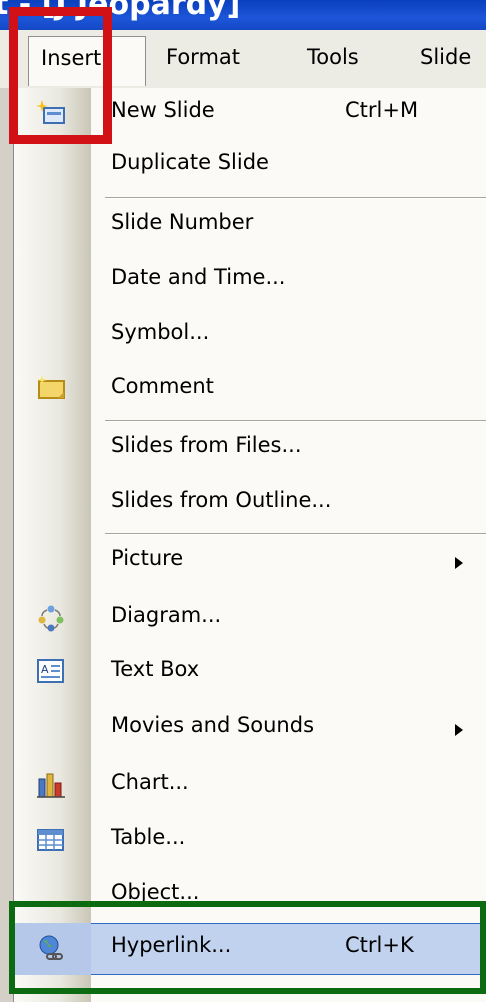 The image size is (486, 1002). Describe the element at coordinates (203, 57) in the screenshot. I see `menu-format: Format` at that location.